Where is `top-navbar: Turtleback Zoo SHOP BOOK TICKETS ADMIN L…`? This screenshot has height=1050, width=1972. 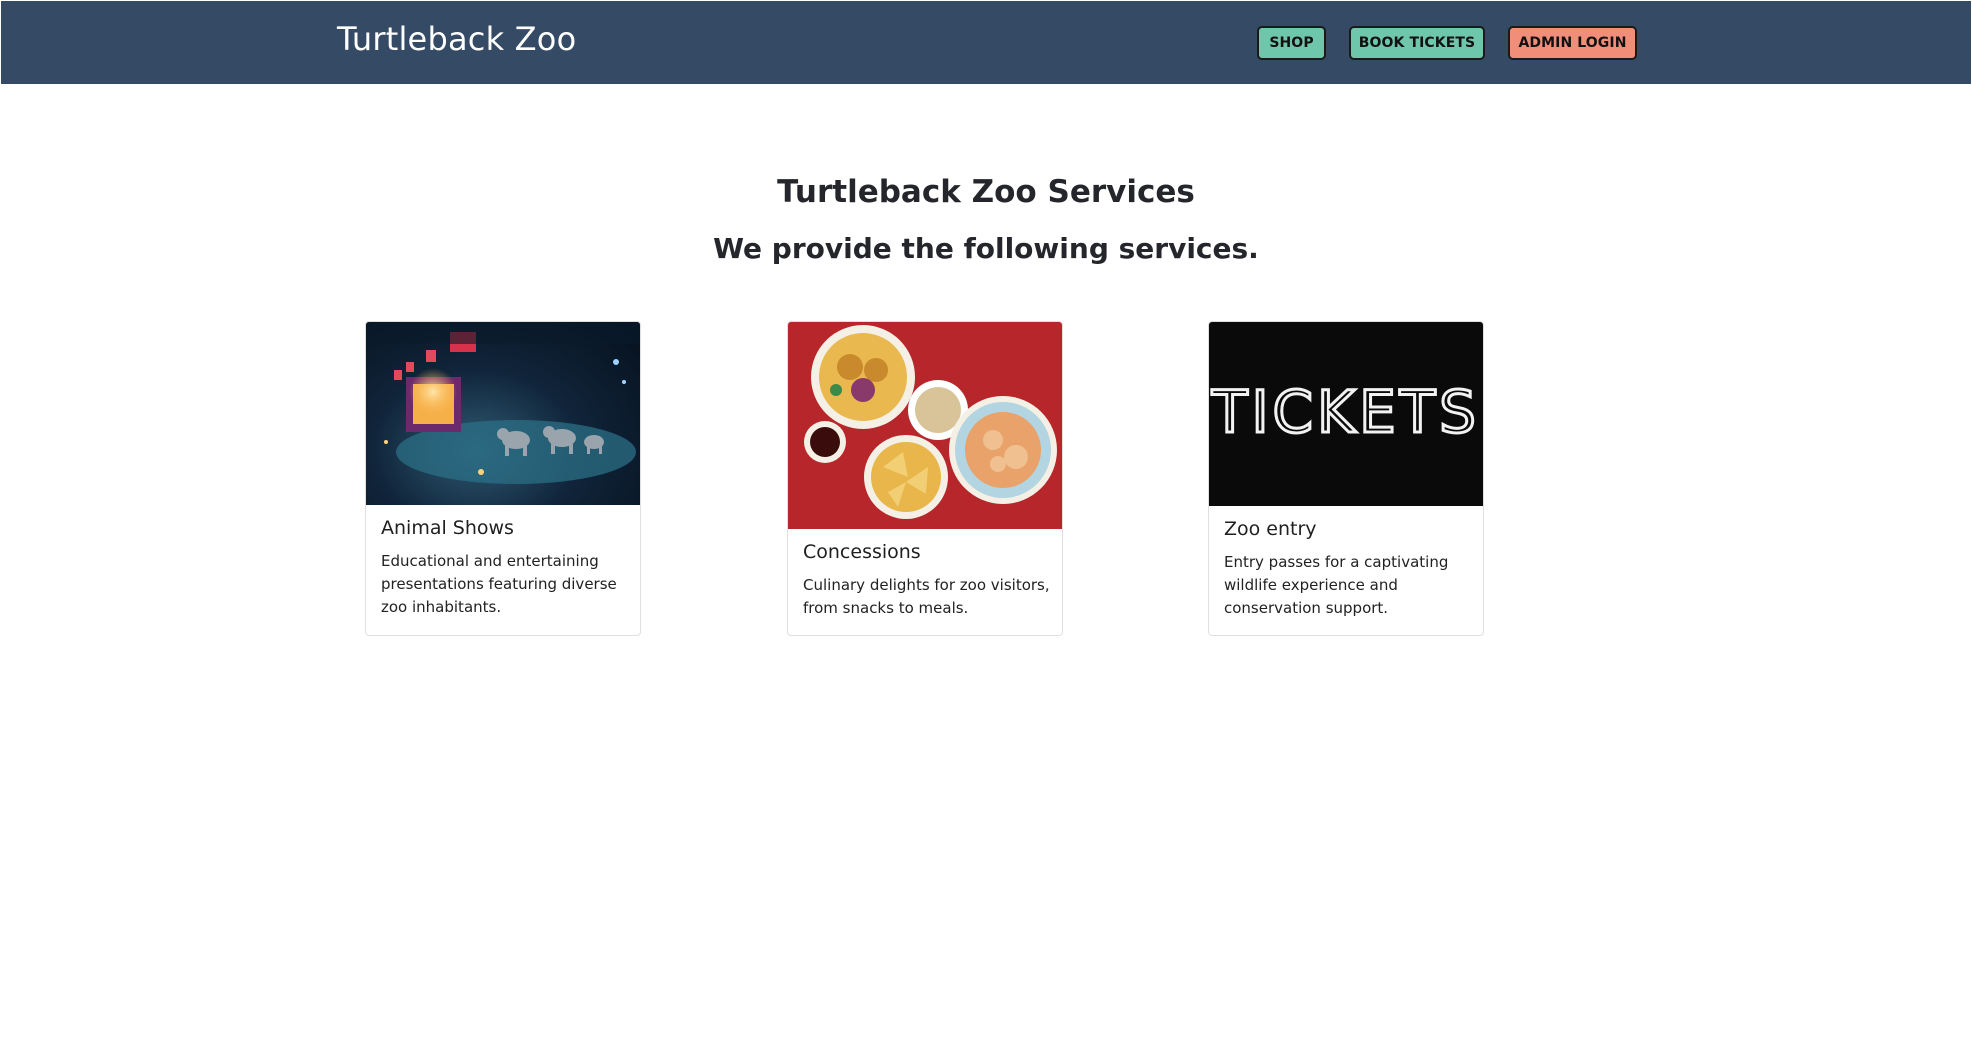 top-navbar: Turtleback Zoo SHOP BOOK TICKETS ADMIN L… is located at coordinates (986, 42).